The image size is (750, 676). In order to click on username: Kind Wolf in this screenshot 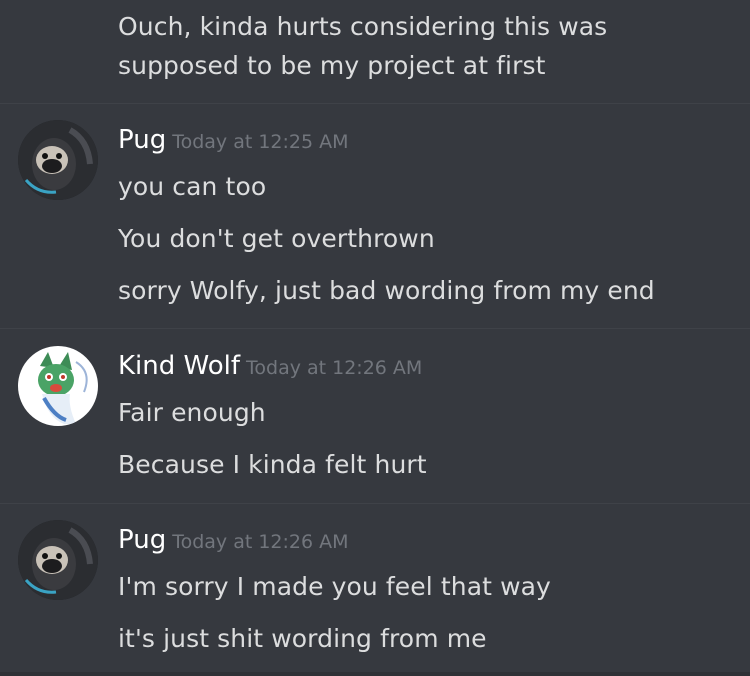, I will do `click(179, 366)`.